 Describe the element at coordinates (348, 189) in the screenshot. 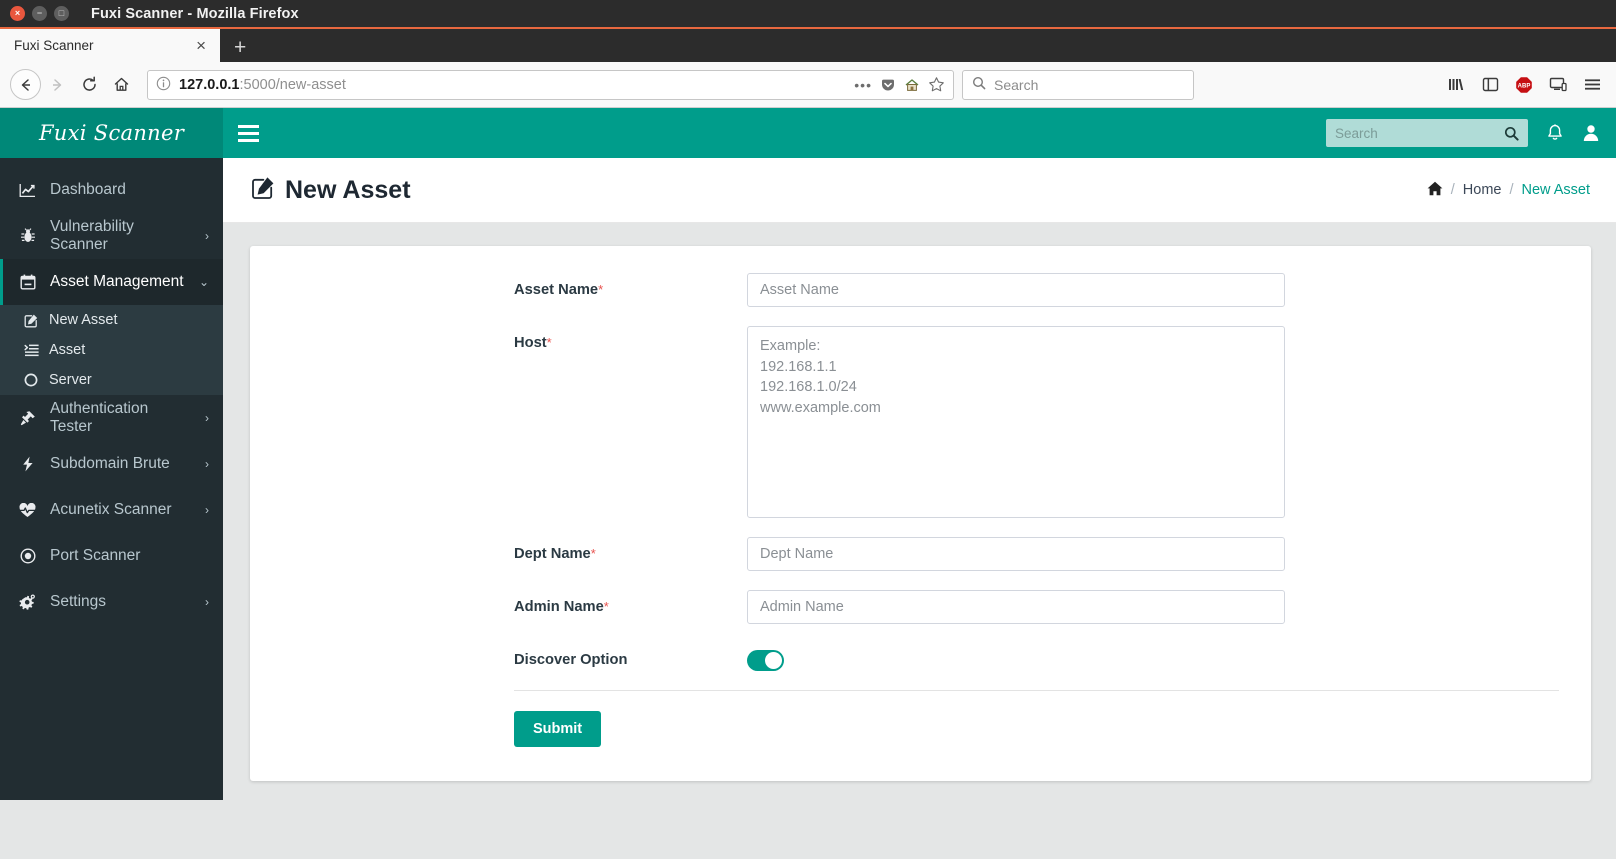

I see `page-title-text: New Asset` at that location.